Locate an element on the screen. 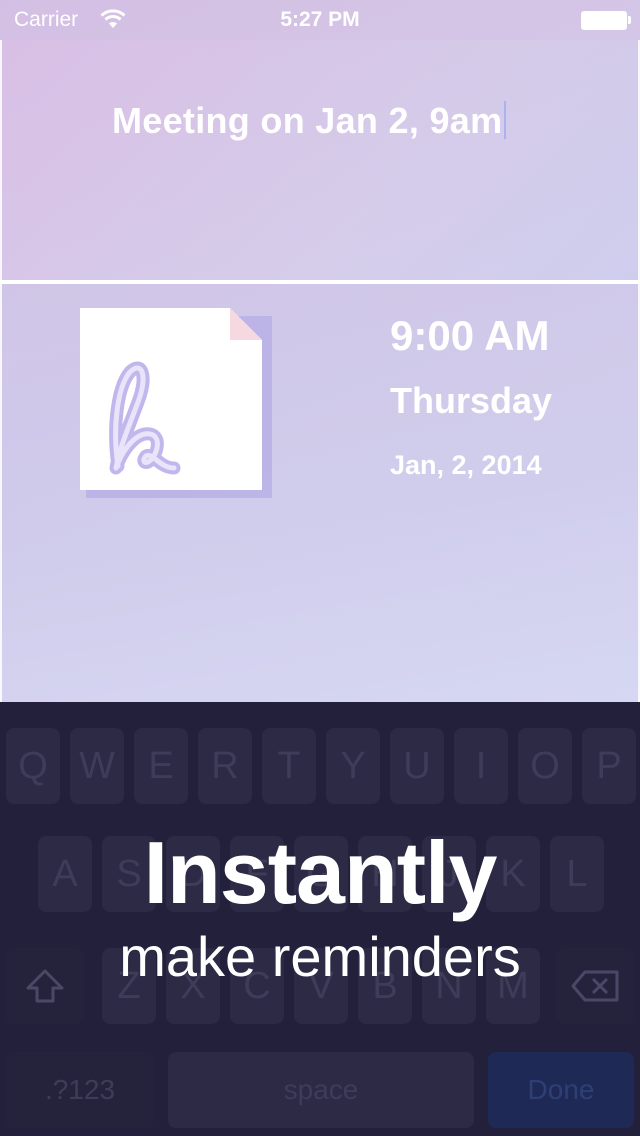 The height and width of the screenshot is (1136, 640). status-bar: Carrier 5:27 PM is located at coordinates (320, 20).